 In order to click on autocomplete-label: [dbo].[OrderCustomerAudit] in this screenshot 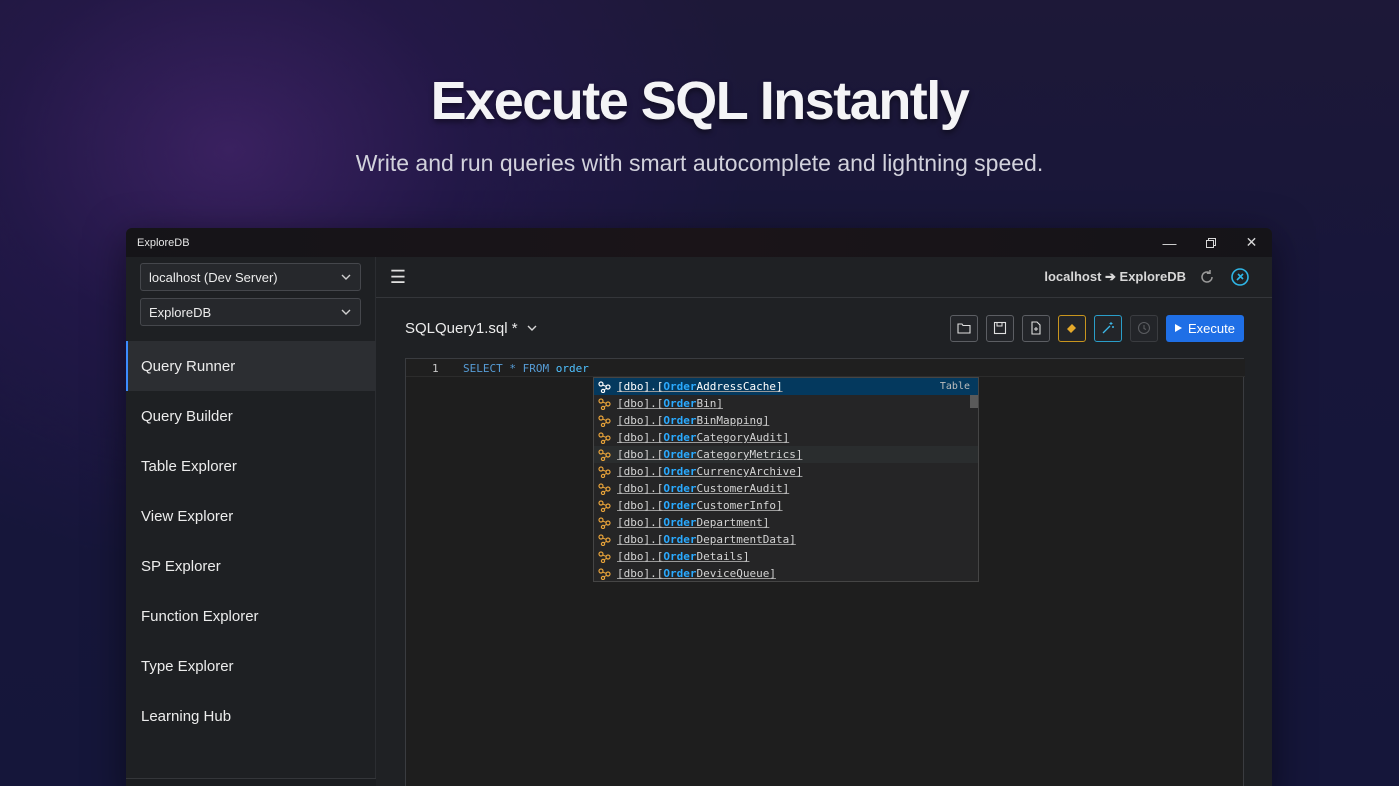, I will do `click(703, 488)`.